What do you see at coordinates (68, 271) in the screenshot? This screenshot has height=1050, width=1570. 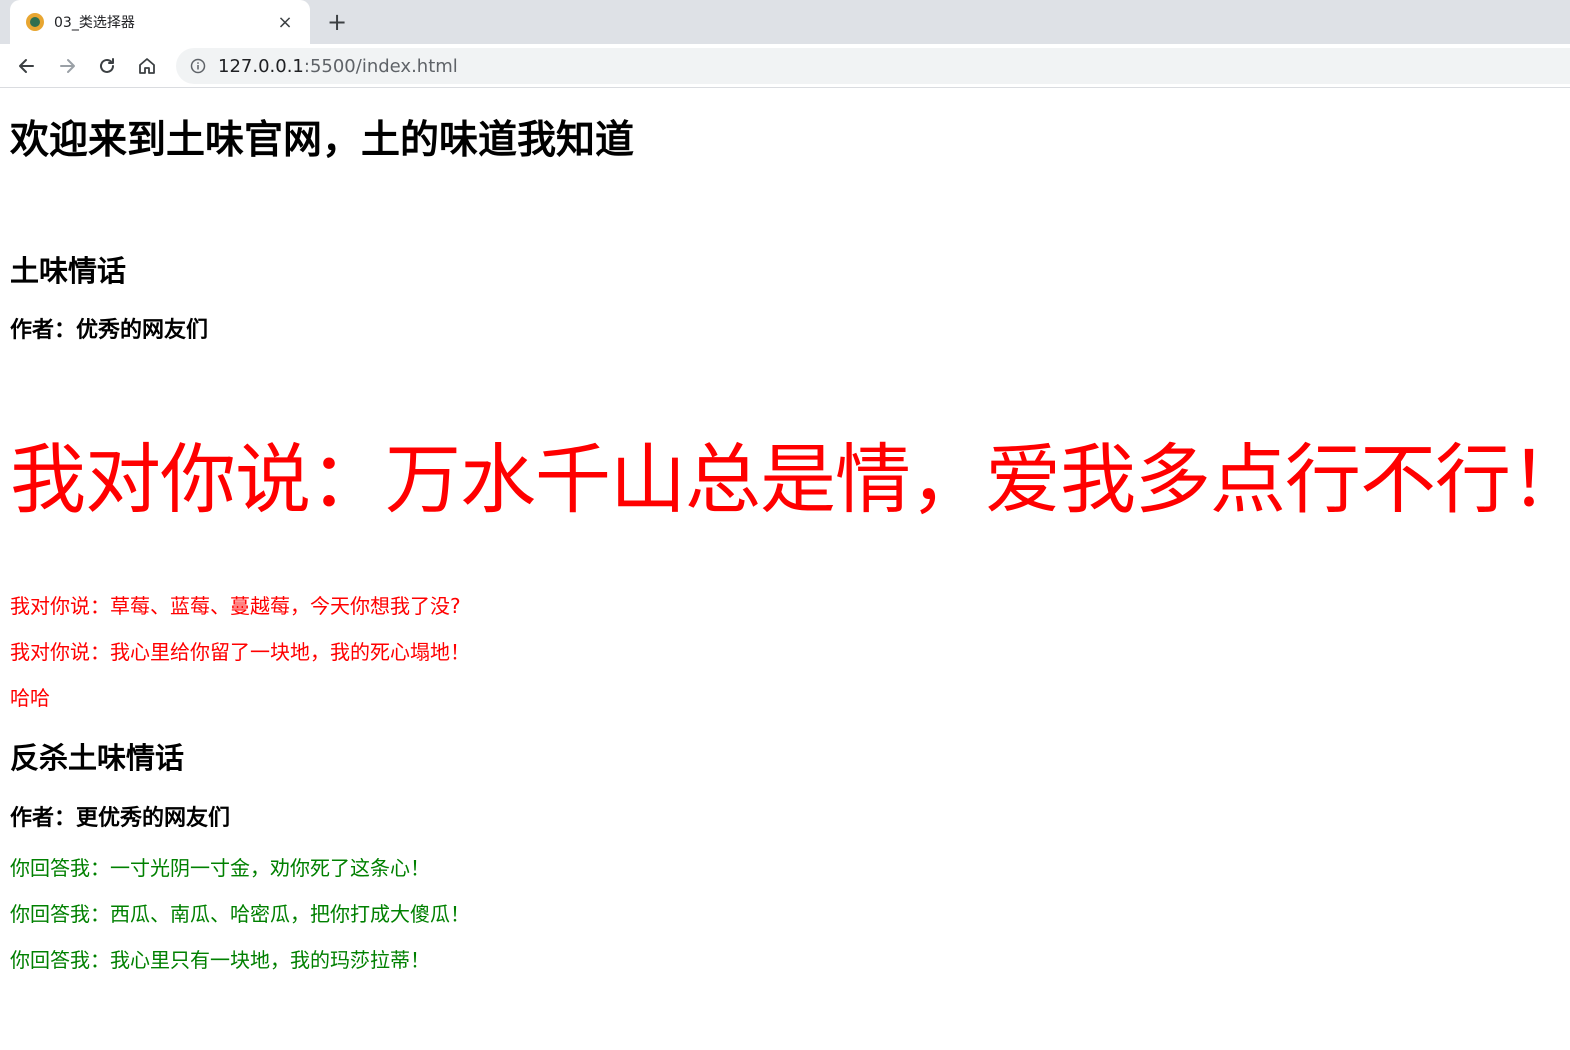 I see `section1-title: 土味情话` at bounding box center [68, 271].